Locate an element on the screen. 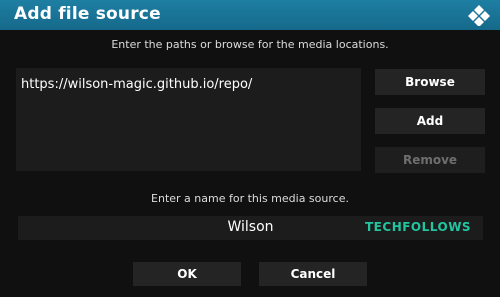  cancel-button: Cancel is located at coordinates (313, 274).